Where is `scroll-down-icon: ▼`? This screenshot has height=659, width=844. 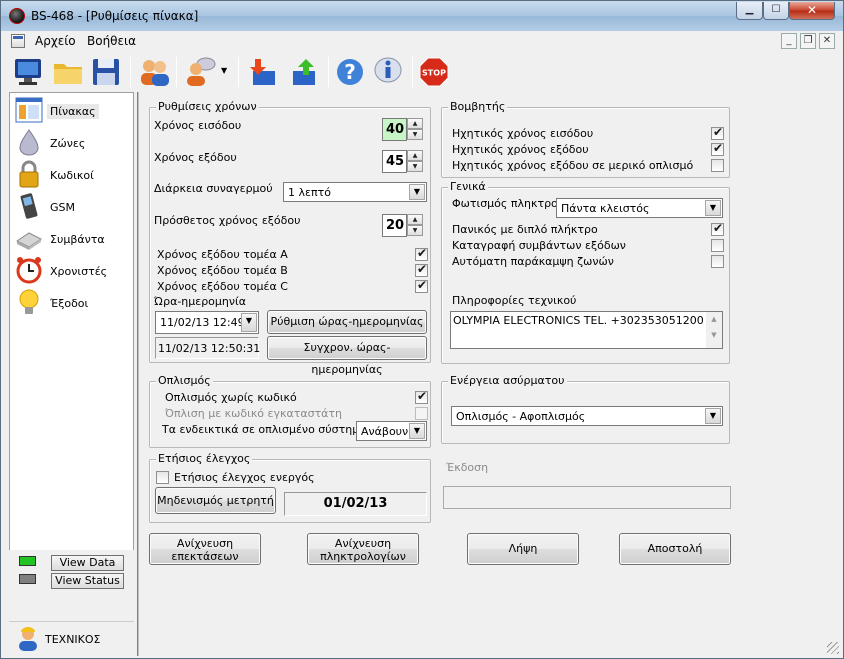
scroll-down-icon: ▼ is located at coordinates (714, 335).